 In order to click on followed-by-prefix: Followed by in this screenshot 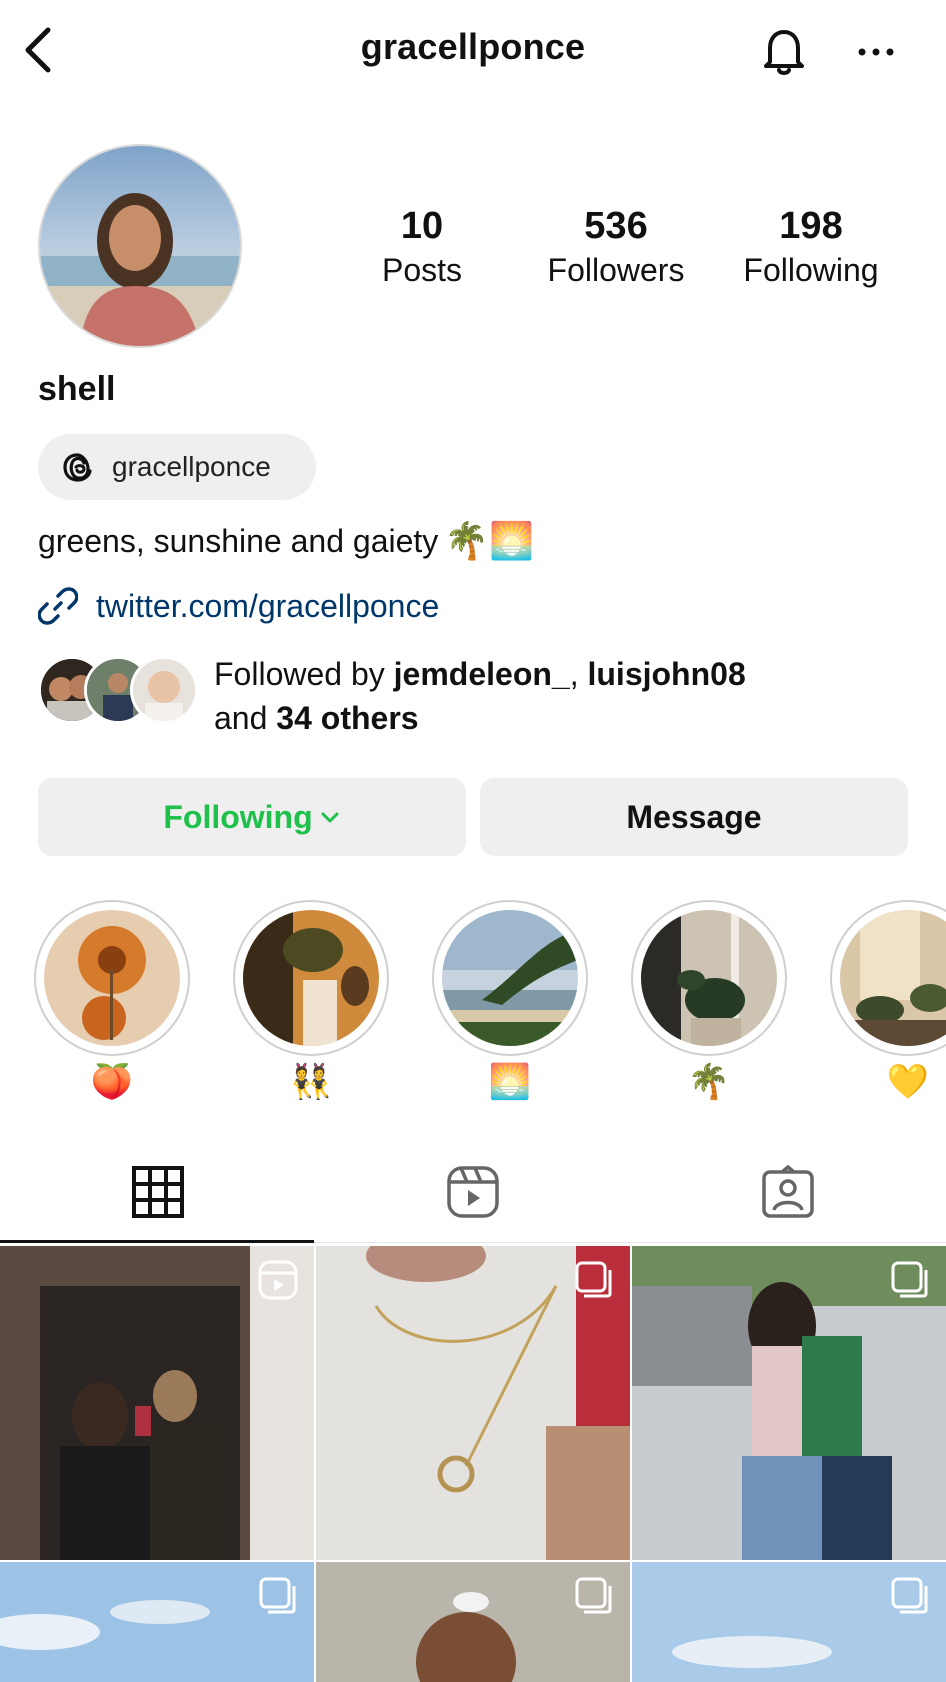, I will do `click(304, 674)`.